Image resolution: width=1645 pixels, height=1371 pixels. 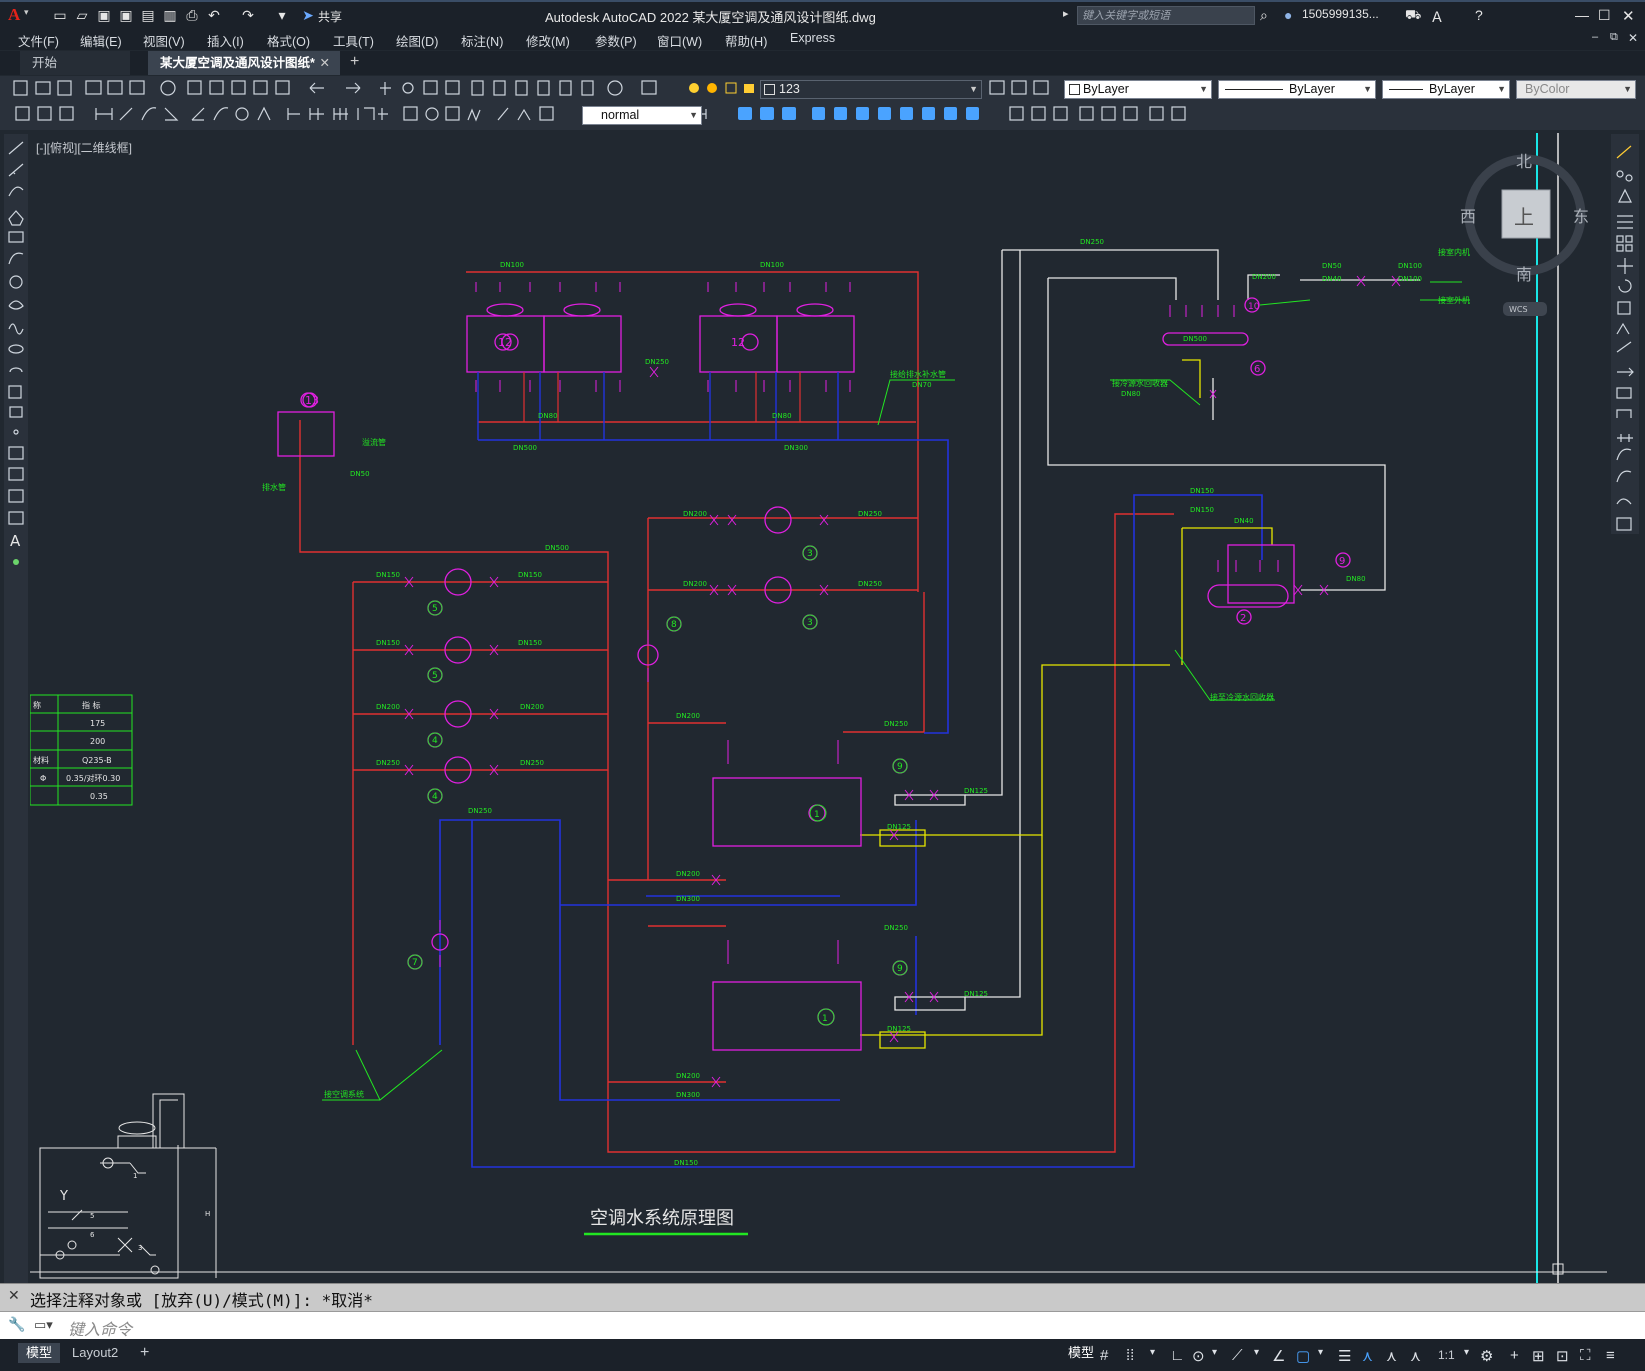 What do you see at coordinates (41, 760) in the screenshot?
I see `svg-text: 材料` at bounding box center [41, 760].